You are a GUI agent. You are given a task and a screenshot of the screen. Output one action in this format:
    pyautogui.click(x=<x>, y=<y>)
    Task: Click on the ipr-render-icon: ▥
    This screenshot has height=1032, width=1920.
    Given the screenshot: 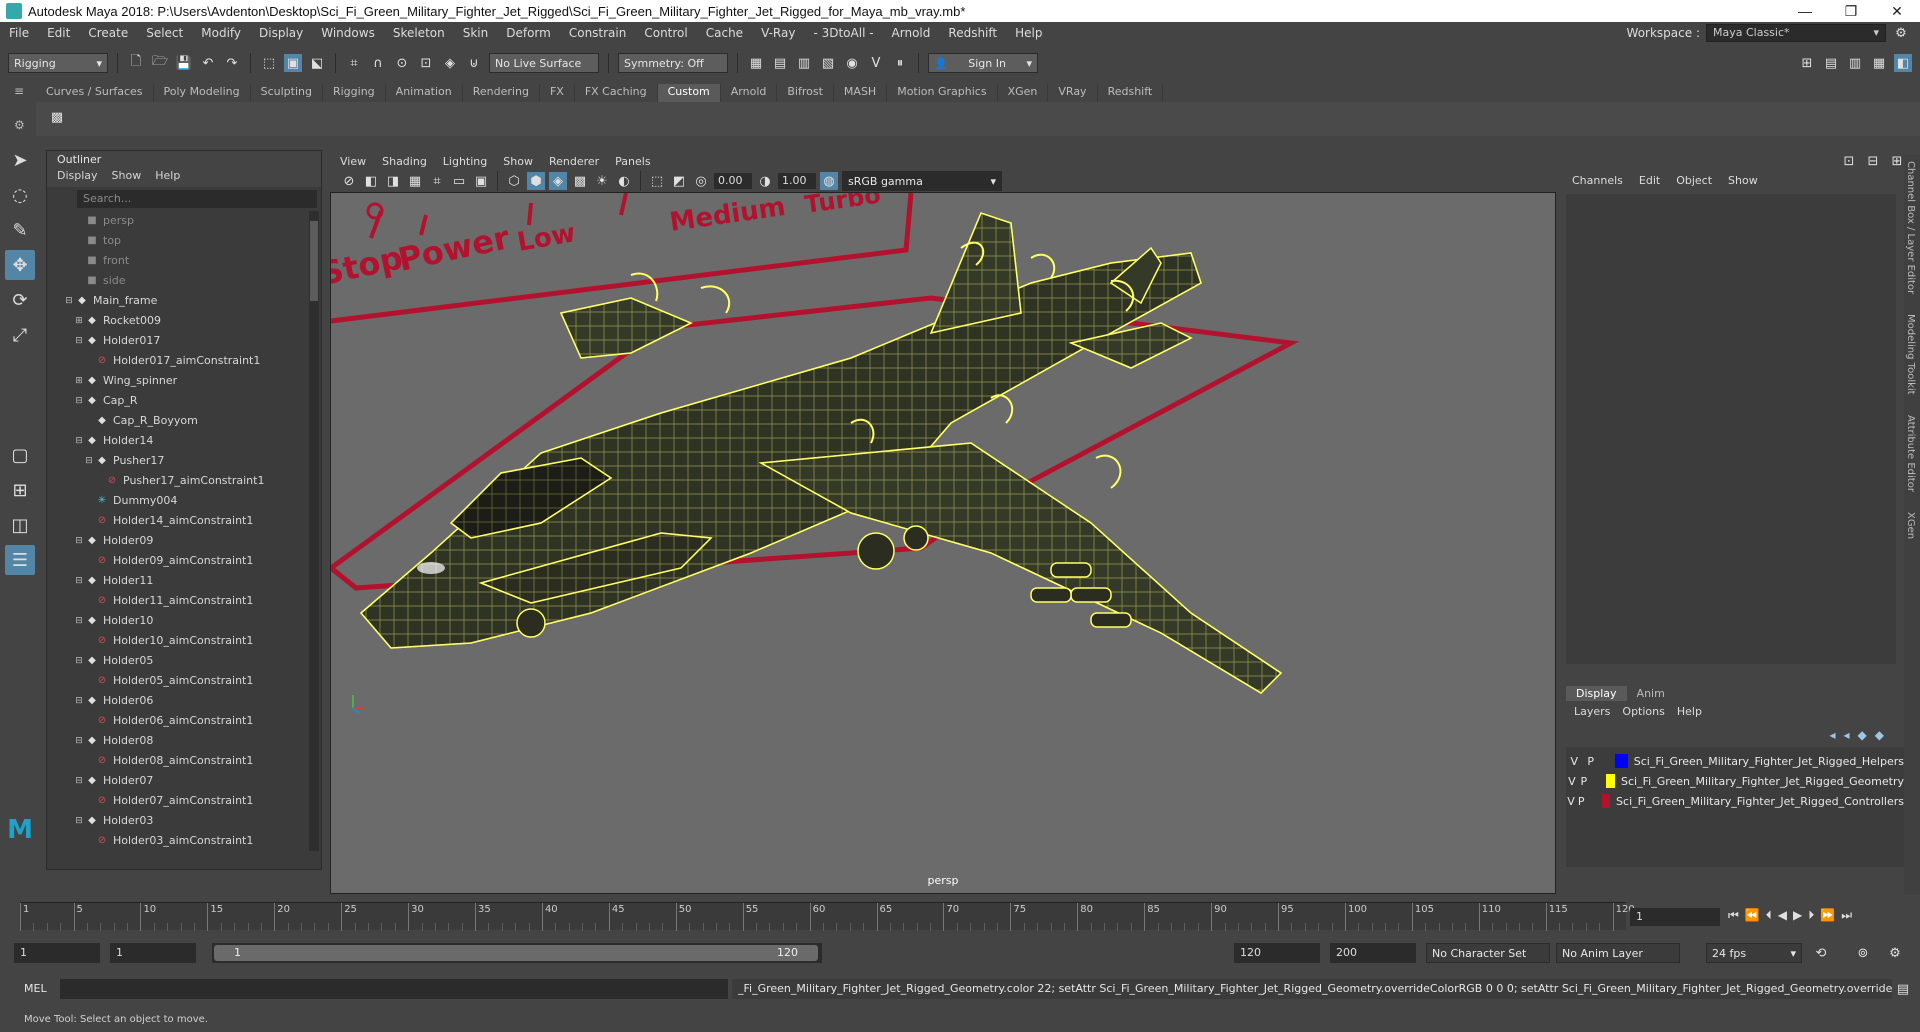 What is the action you would take?
    pyautogui.click(x=804, y=63)
    